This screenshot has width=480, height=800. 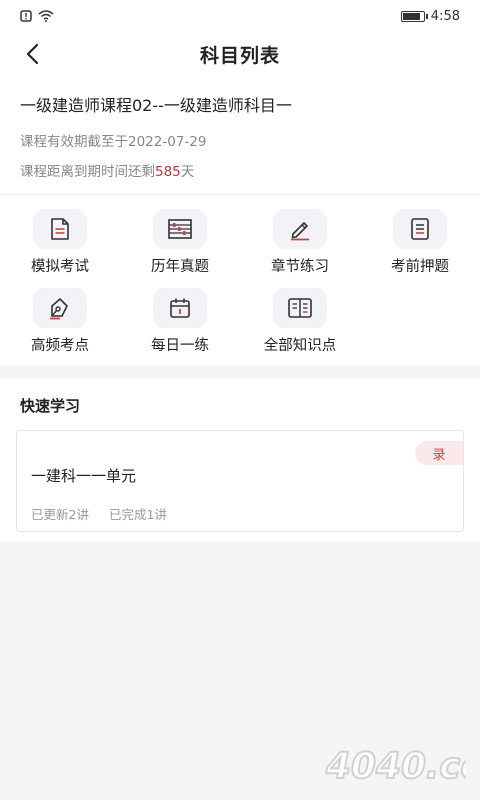 What do you see at coordinates (187, 172) in the screenshot?
I see `remaining-suffix: 天` at bounding box center [187, 172].